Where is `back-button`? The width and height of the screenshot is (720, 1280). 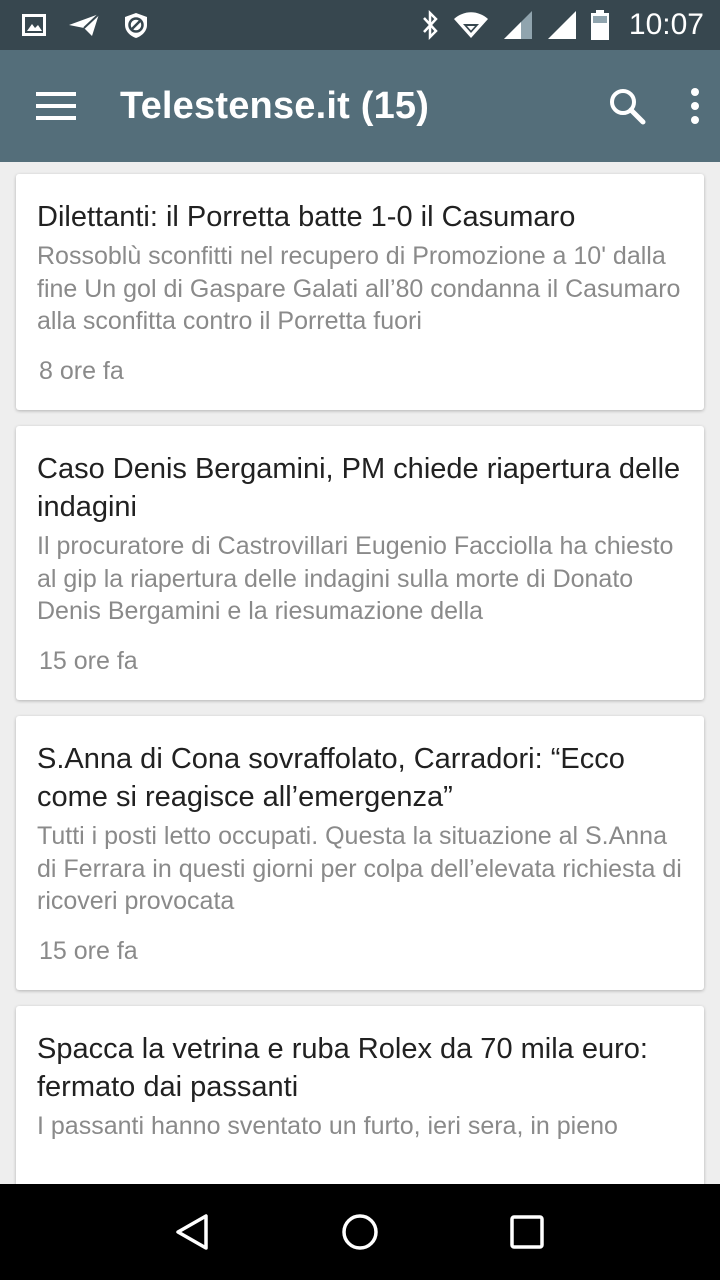
back-button is located at coordinates (193, 1232).